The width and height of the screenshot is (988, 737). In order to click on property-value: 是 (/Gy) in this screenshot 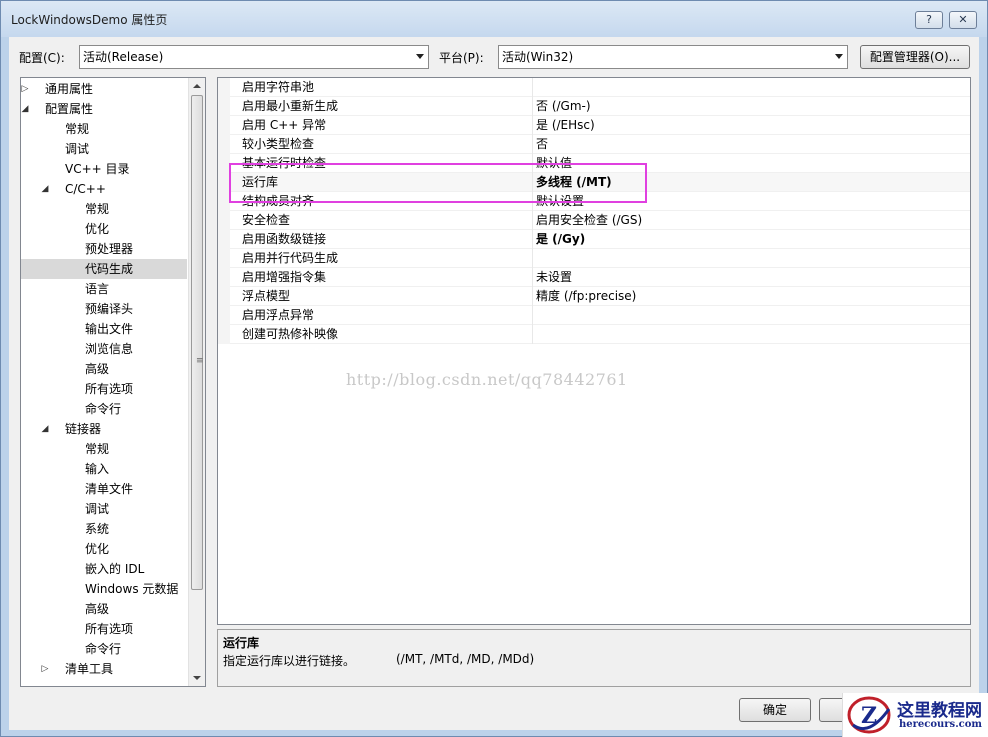, I will do `click(560, 239)`.